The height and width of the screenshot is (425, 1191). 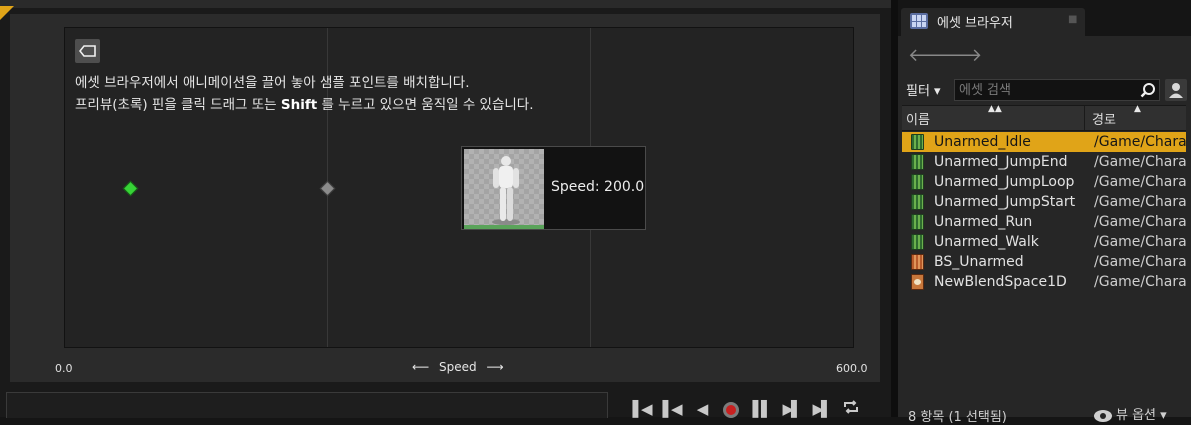 What do you see at coordinates (982, 142) in the screenshot?
I see `asset-name: Unarmed_Idle` at bounding box center [982, 142].